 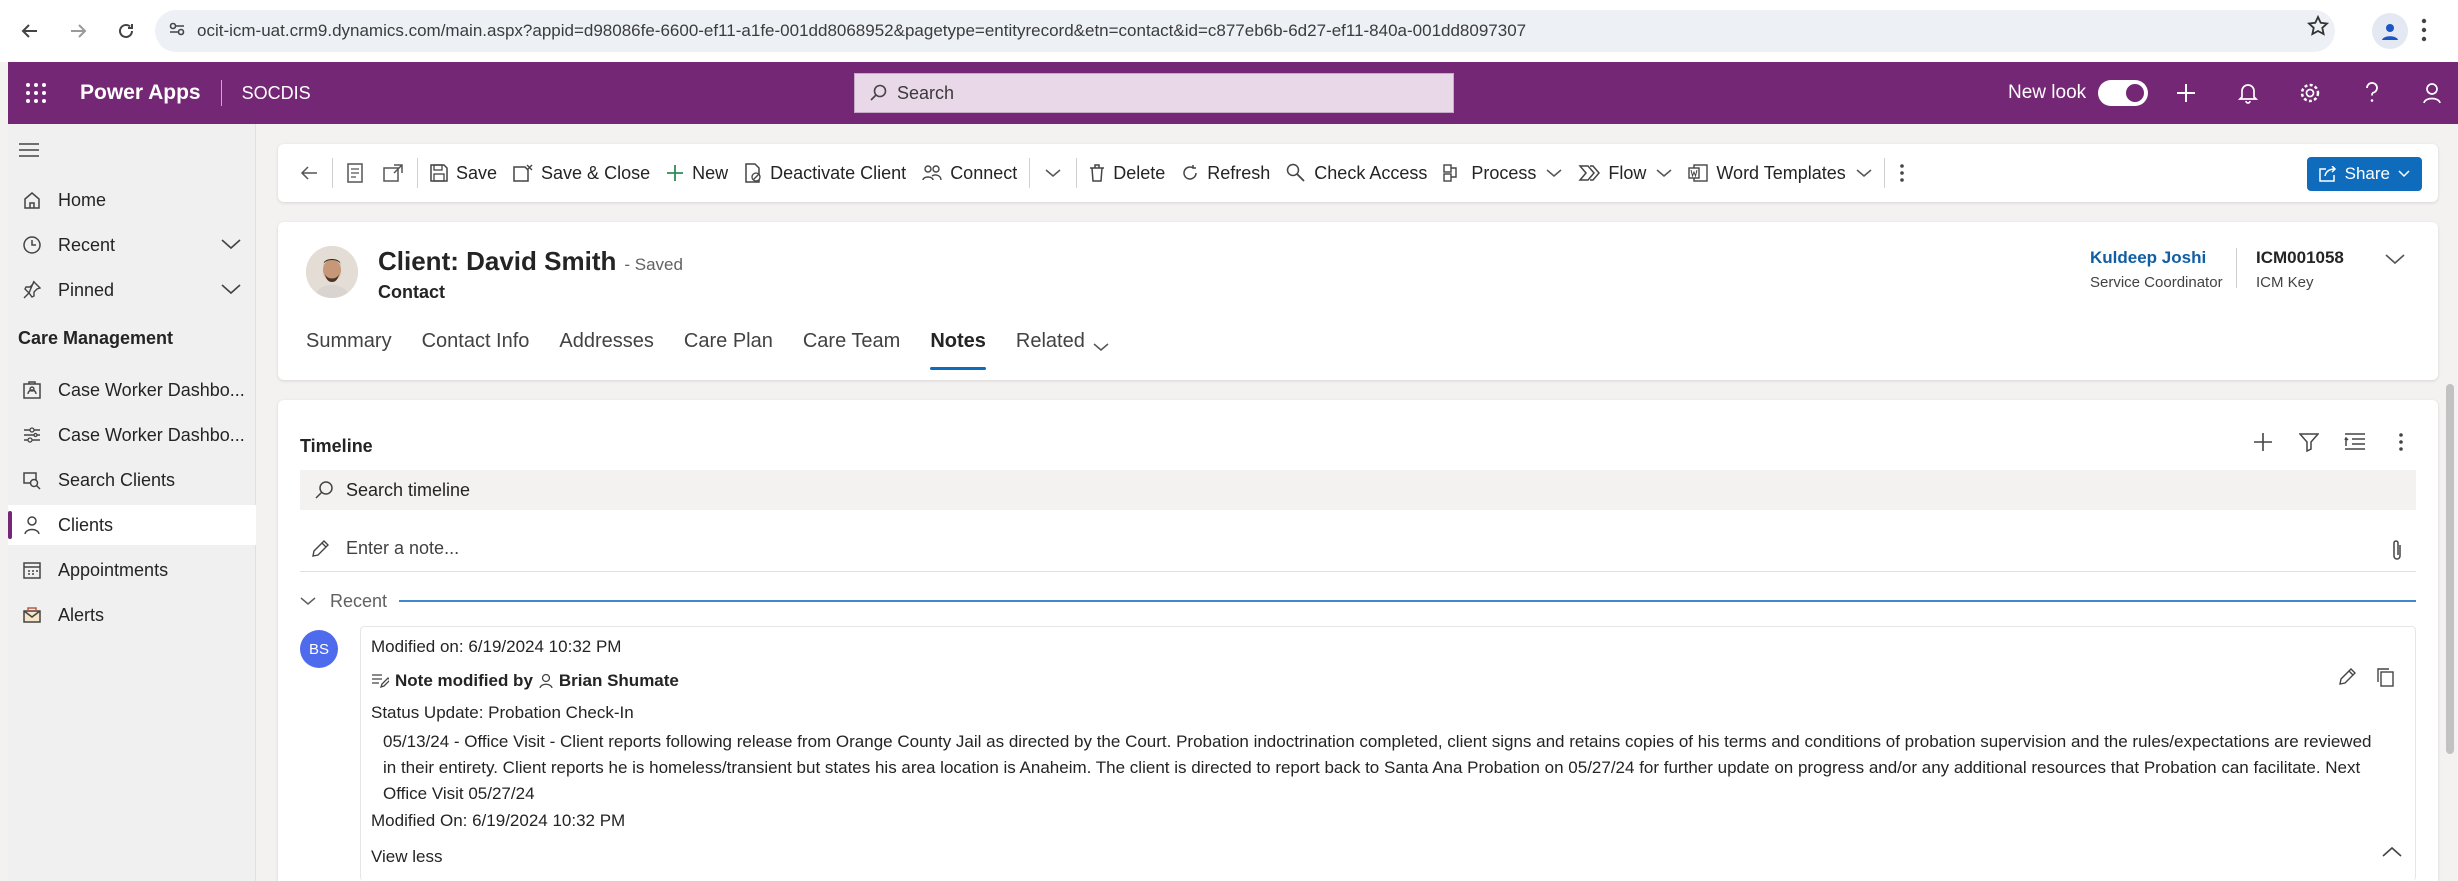 What do you see at coordinates (355, 173) in the screenshot?
I see `form-view-button` at bounding box center [355, 173].